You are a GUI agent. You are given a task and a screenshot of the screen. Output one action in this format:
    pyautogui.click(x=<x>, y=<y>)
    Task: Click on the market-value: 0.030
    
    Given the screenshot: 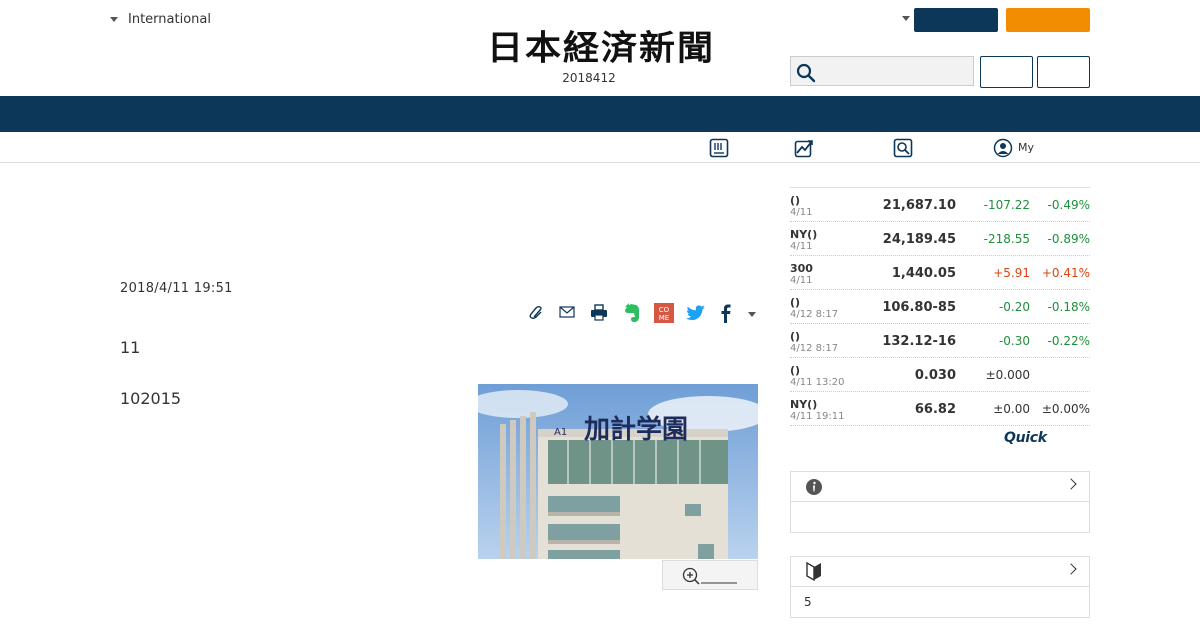 What is the action you would take?
    pyautogui.click(x=935, y=375)
    